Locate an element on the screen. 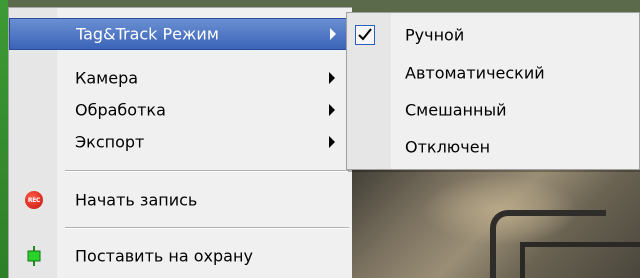 This screenshot has width=640, height=278. menu-item-arm-guard: Поставить на охрану is located at coordinates (179, 256).